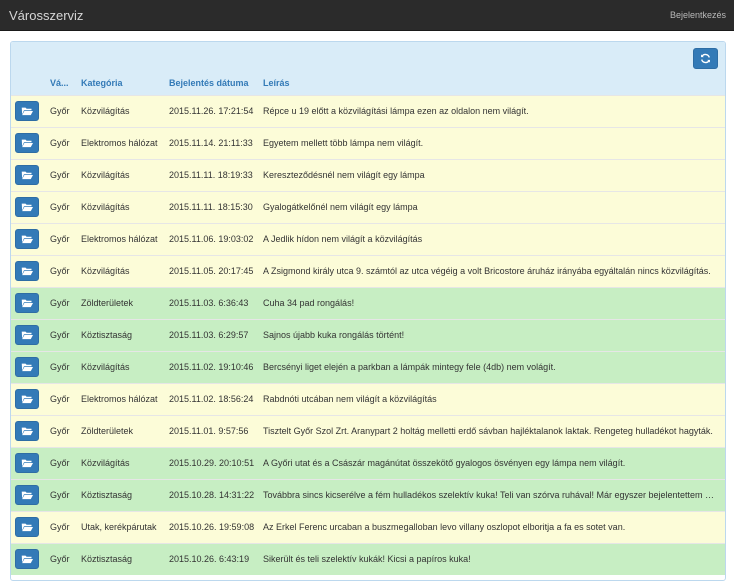 The width and height of the screenshot is (734, 581). I want to click on row-date: 2015.11.26. 17:21:54, so click(211, 111).